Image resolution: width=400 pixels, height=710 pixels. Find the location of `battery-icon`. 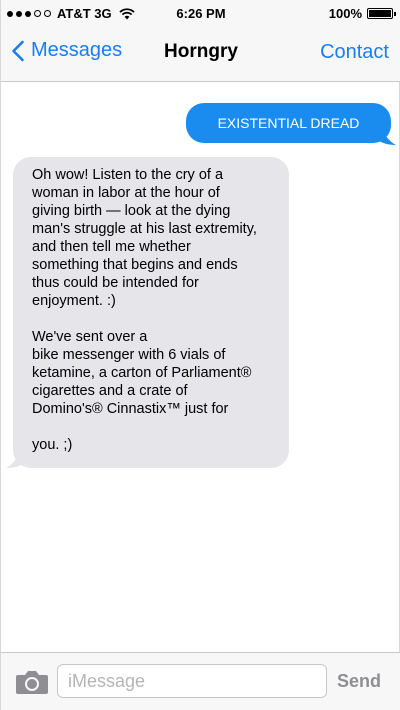

battery-icon is located at coordinates (381, 13).